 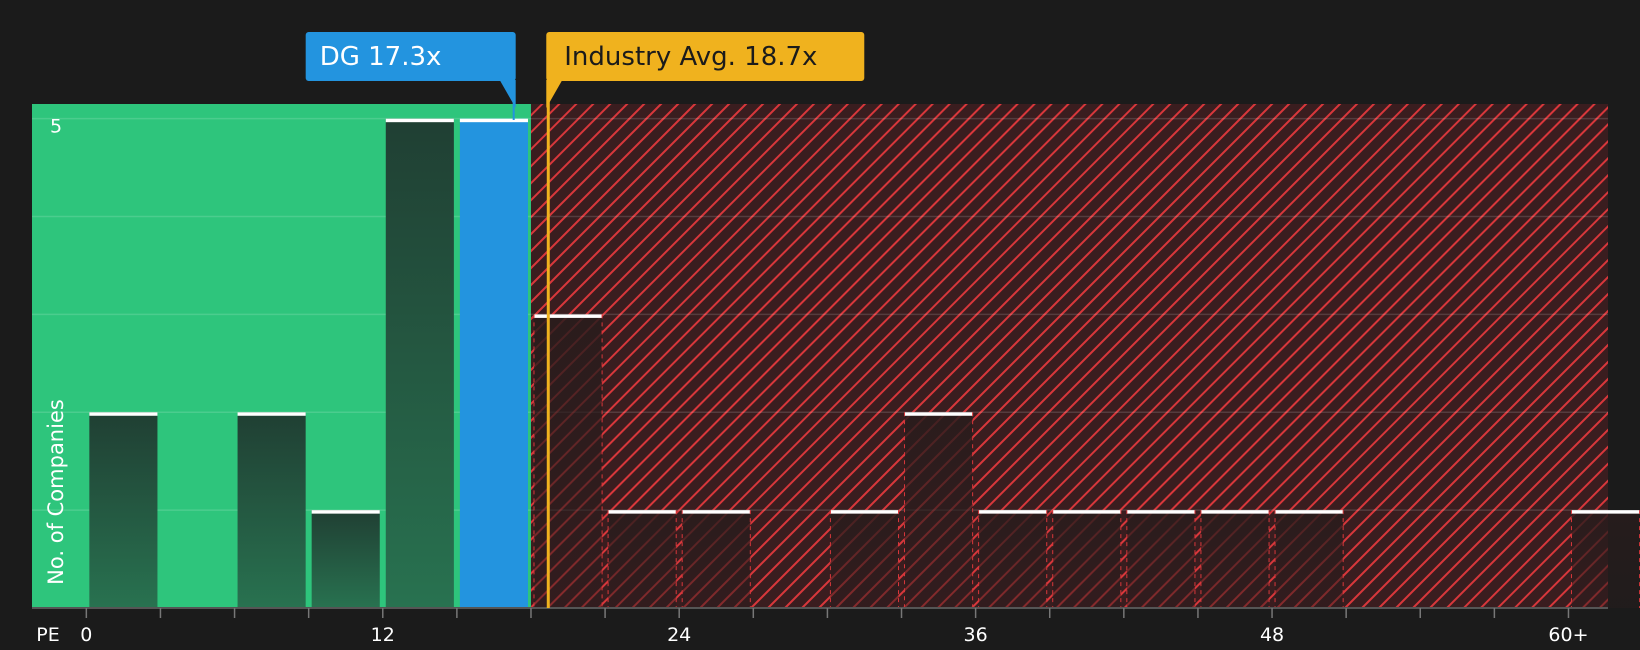 I want to click on industry-callout-label: Industry Avg. 18.7x, so click(x=690, y=57).